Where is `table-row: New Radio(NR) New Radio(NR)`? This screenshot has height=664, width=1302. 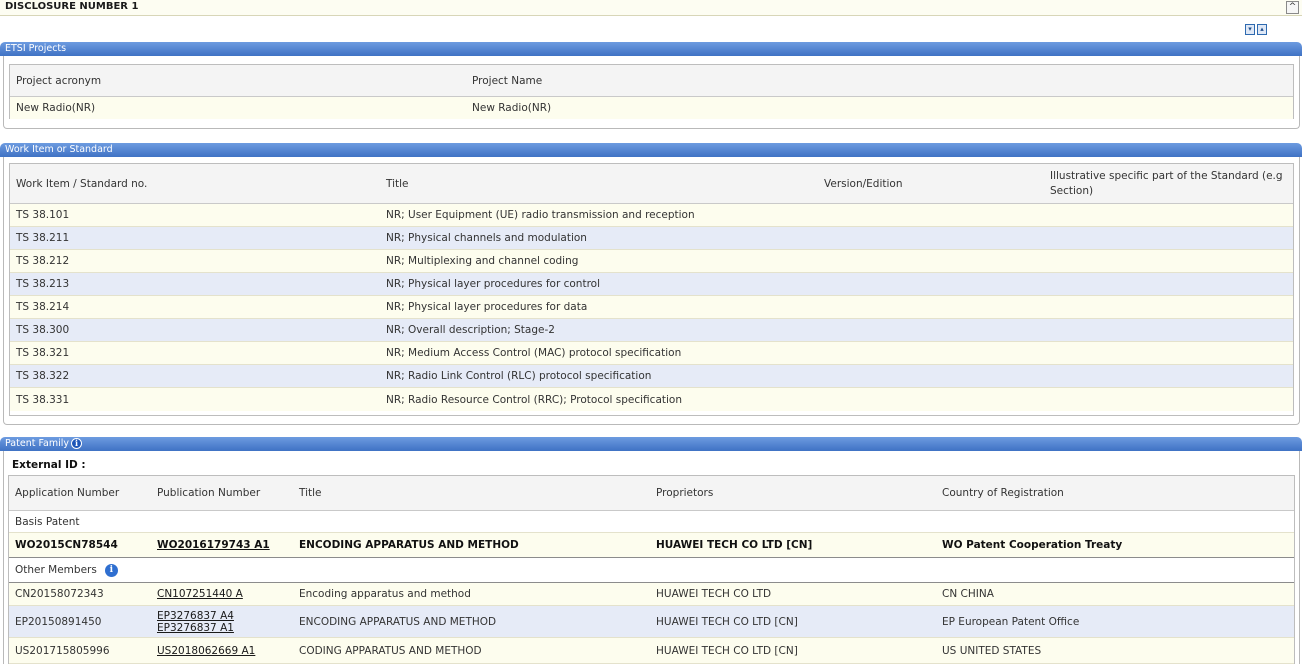 table-row: New Radio(NR) New Radio(NR) is located at coordinates (651, 108).